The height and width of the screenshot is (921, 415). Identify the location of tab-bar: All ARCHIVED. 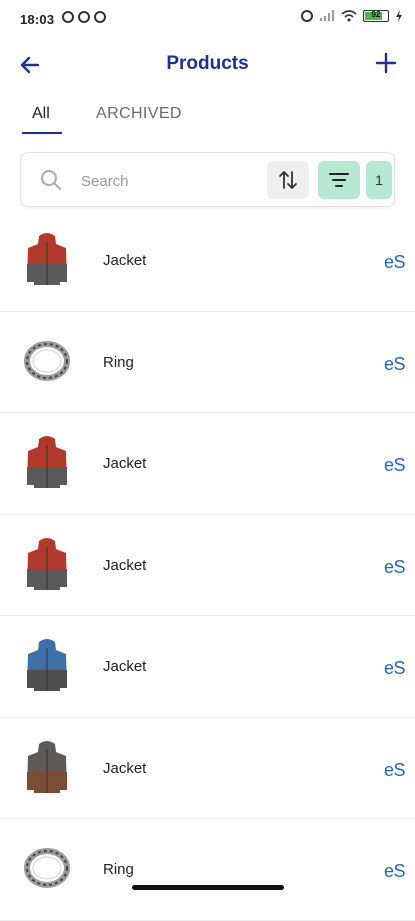
(207, 116).